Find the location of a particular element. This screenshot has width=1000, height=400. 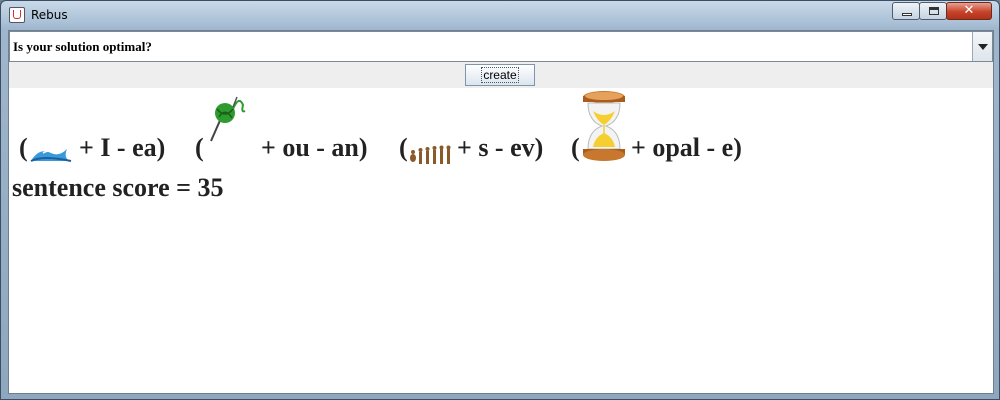

rebus-paren-3: ( is located at coordinates (403, 147).